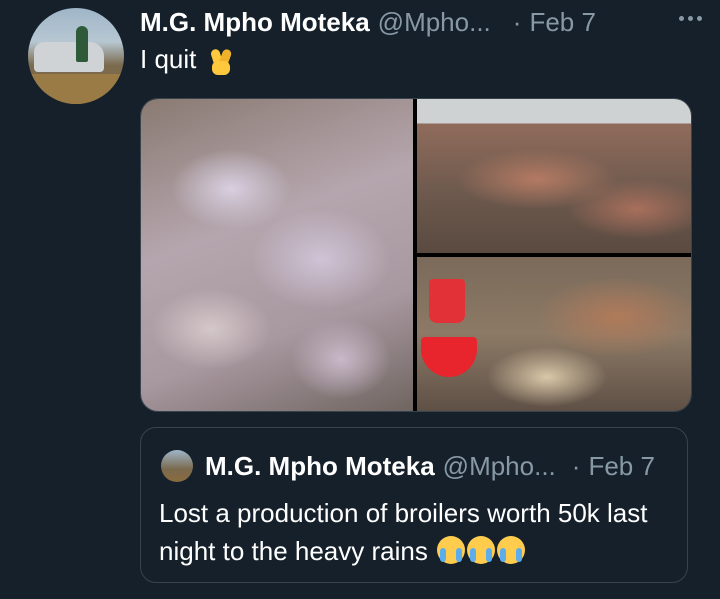 This screenshot has width=720, height=599. What do you see at coordinates (221, 60) in the screenshot?
I see `crossed-fingers-icon` at bounding box center [221, 60].